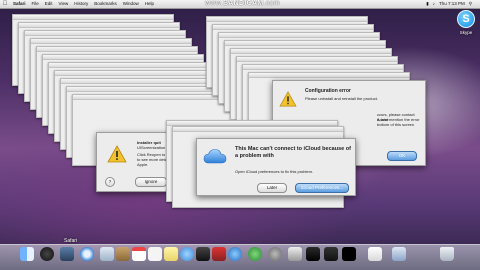  I want to click on menu-help: Help, so click(149, 4).